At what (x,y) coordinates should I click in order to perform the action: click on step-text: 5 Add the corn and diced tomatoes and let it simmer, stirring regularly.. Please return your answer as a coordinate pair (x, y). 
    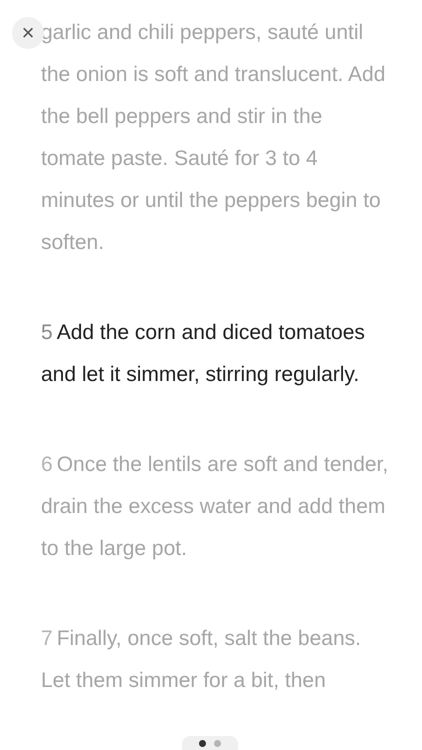
    Looking at the image, I should click on (203, 354).